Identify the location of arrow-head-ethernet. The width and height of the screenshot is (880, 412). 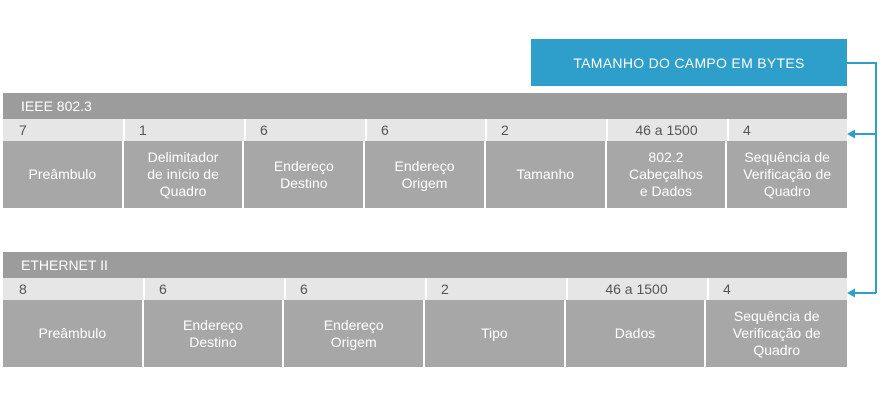
(851, 293).